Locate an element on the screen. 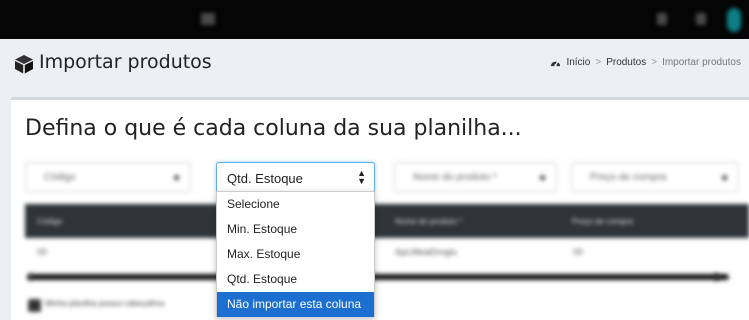 The image size is (749, 320). column-select-value: Qtd. Estoque is located at coordinates (265, 178).